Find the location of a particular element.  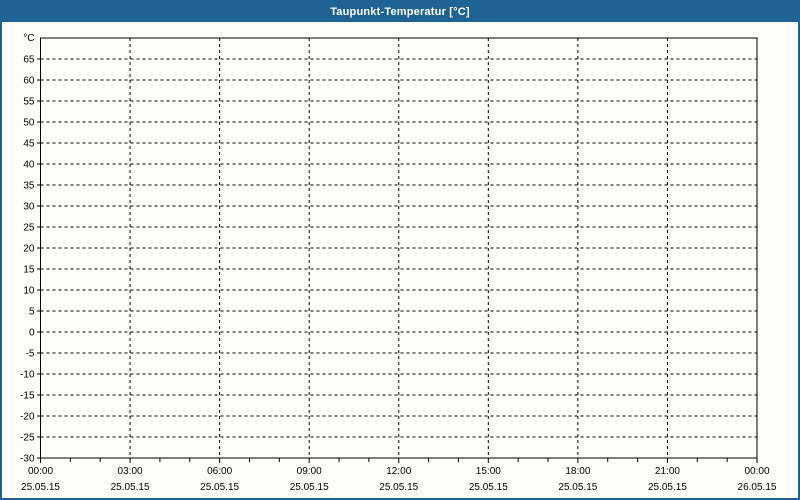

y-tick-label: 10 is located at coordinates (29, 291).